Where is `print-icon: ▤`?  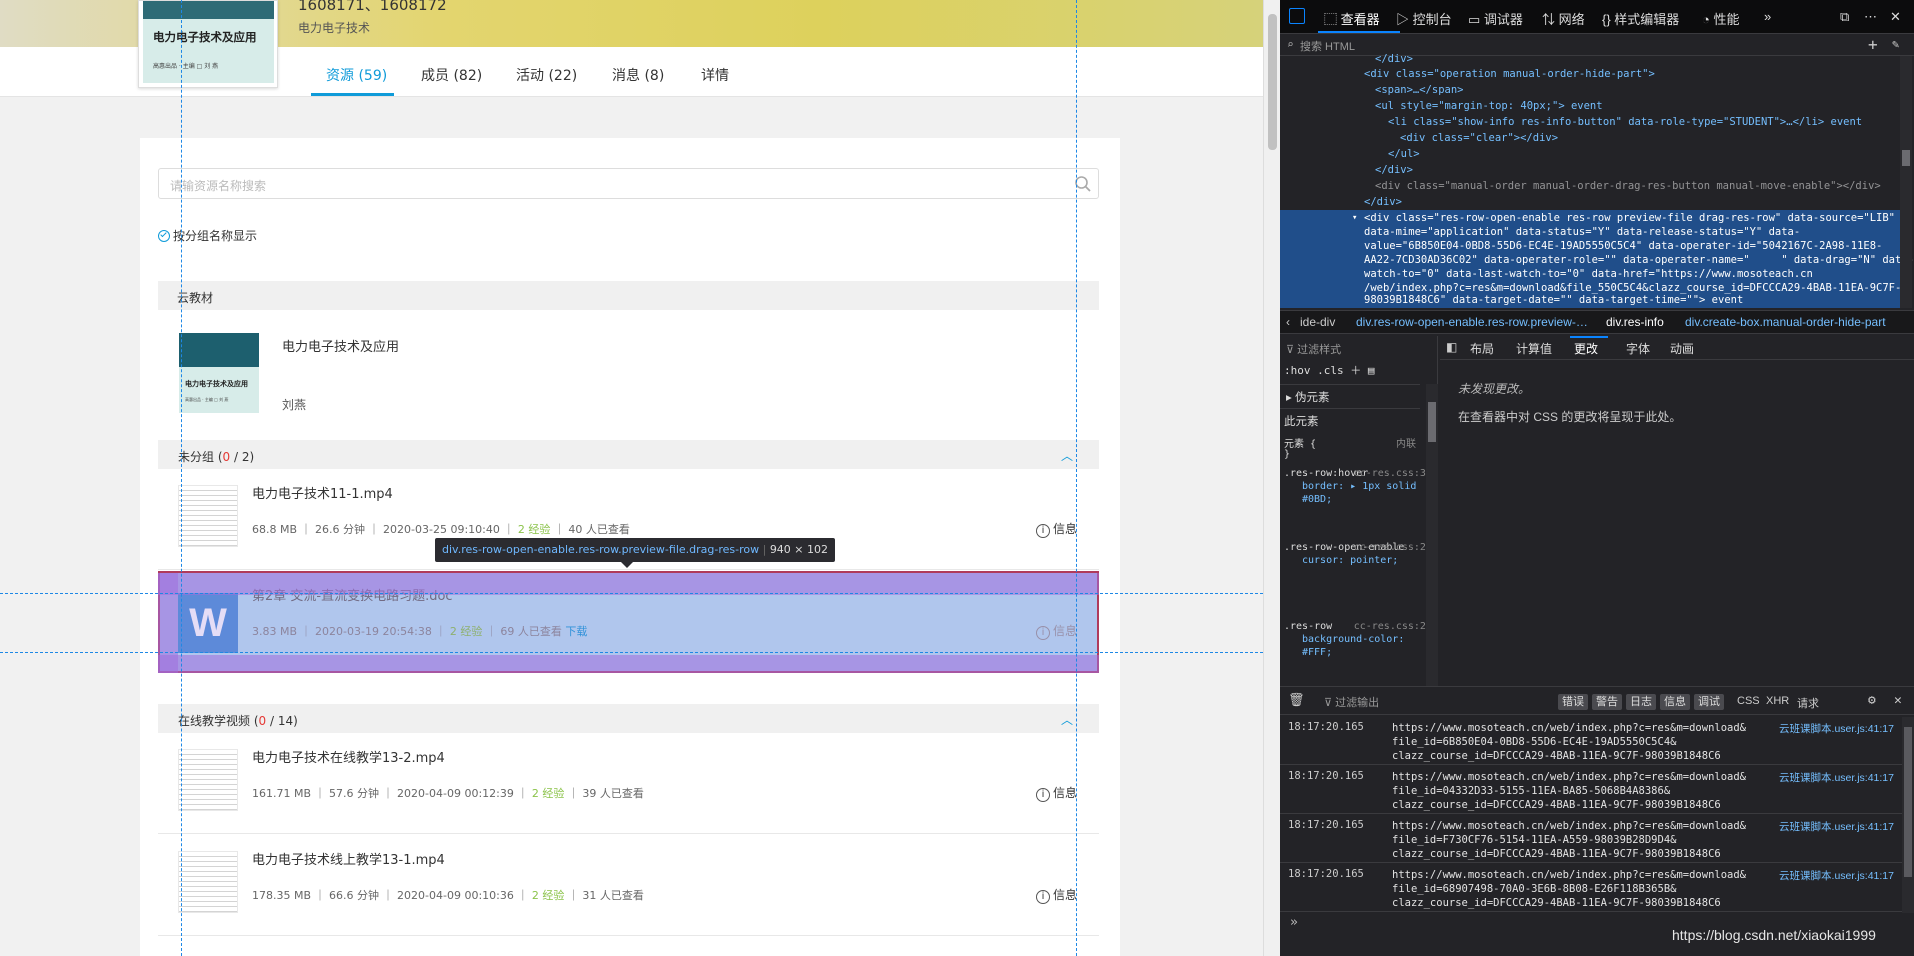
print-icon: ▤ is located at coordinates (1371, 370).